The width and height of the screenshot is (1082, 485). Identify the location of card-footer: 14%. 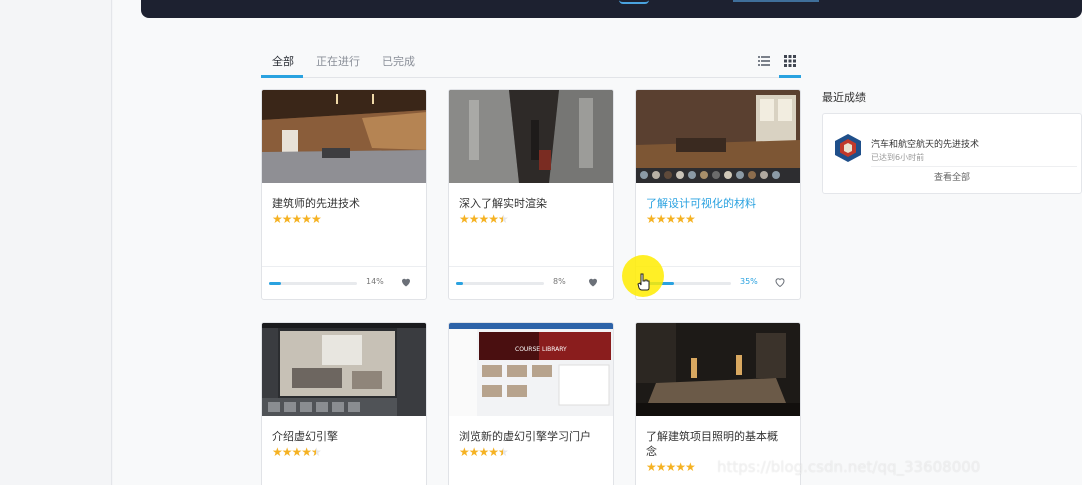
(344, 282).